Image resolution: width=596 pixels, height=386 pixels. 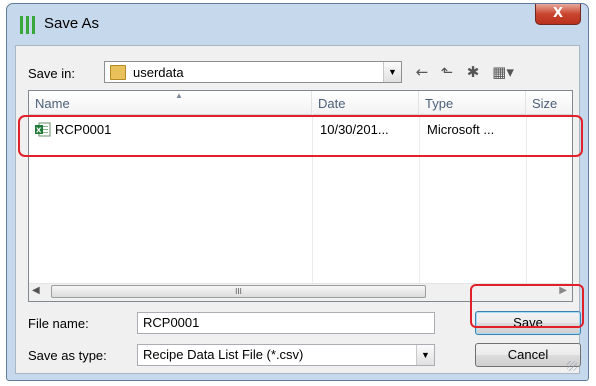 I want to click on save-in-dropdown: userdata ▼, so click(x=253, y=72).